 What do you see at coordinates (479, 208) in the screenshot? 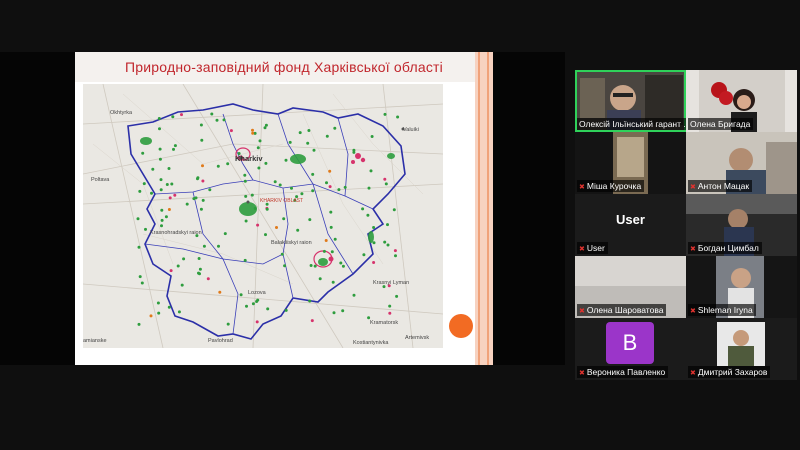
I see `slide-decoration-line` at bounding box center [479, 208].